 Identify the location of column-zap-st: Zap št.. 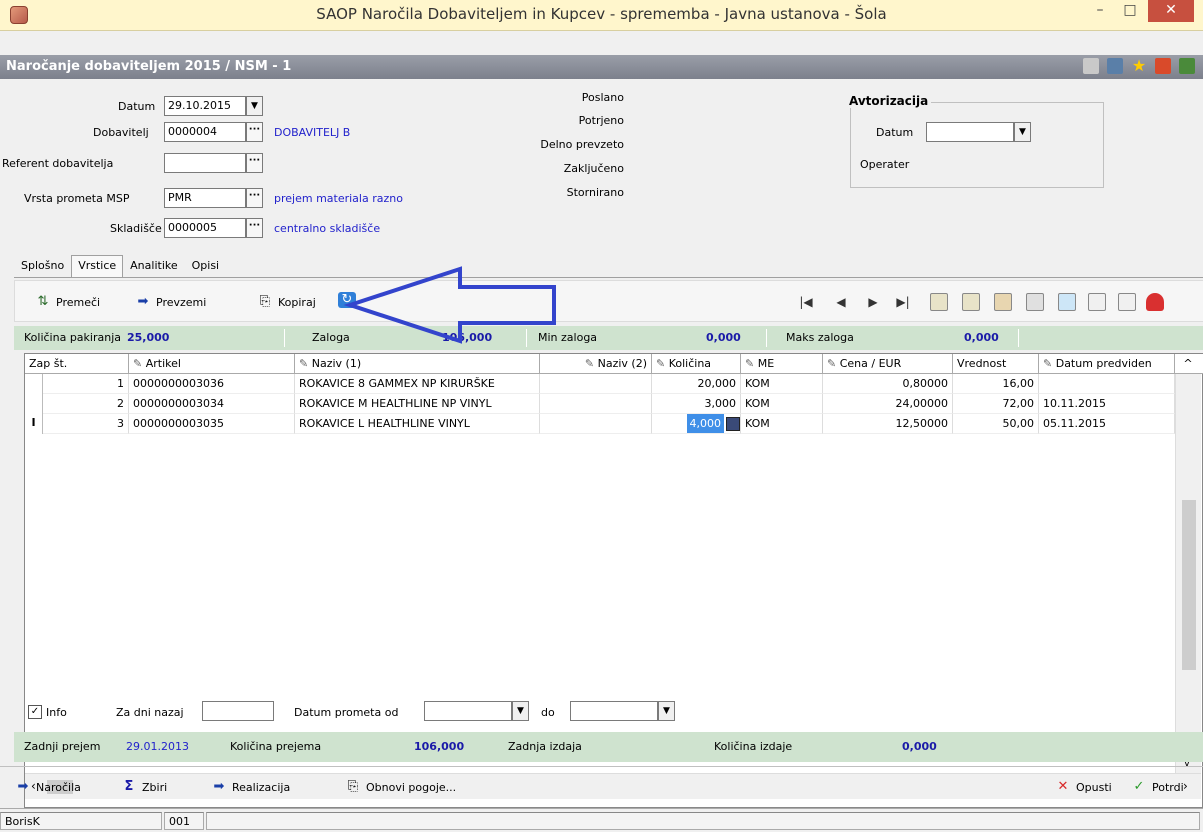
(77, 364).